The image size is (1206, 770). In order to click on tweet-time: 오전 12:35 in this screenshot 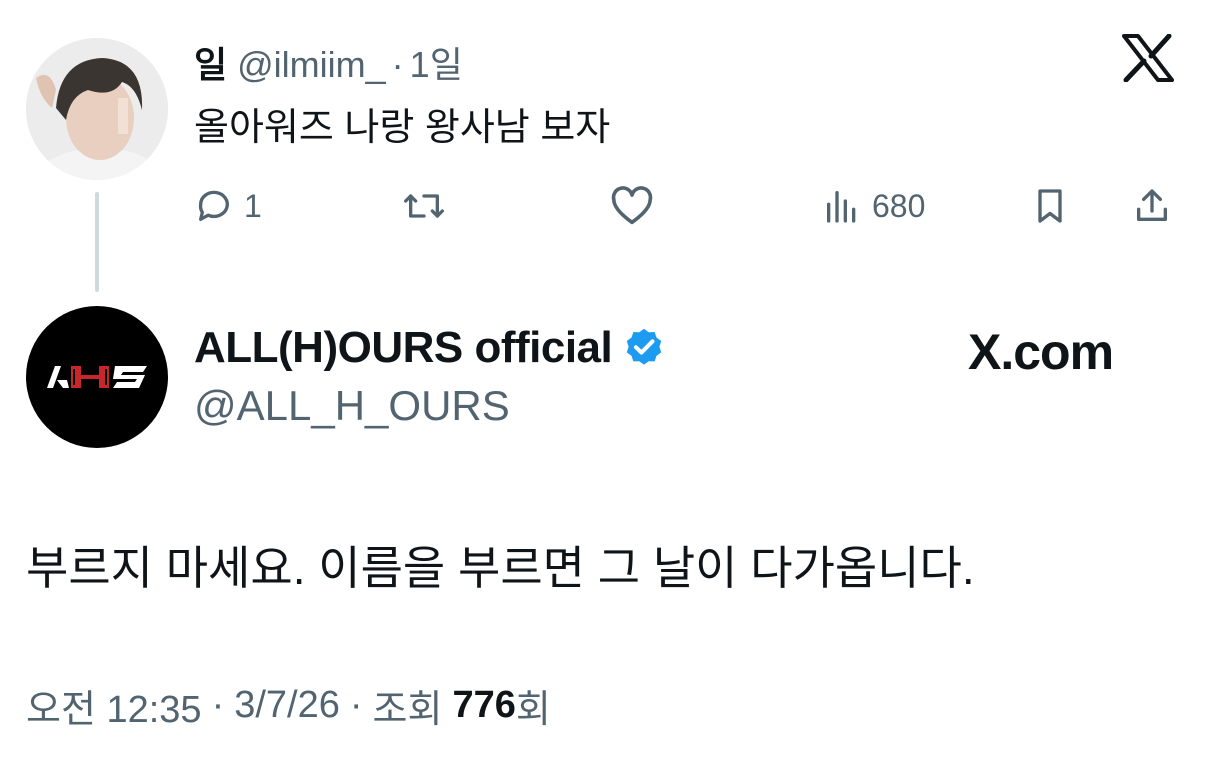, I will do `click(114, 705)`.